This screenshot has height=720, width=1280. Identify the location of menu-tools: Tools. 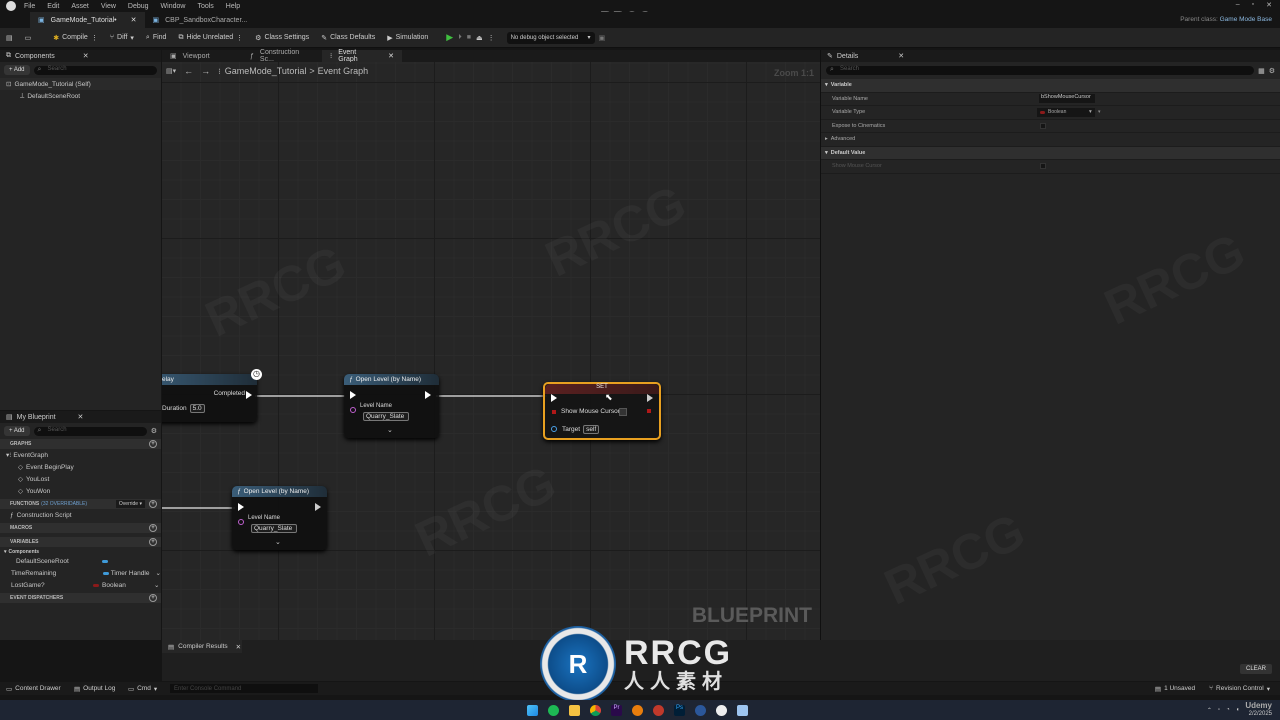
(205, 6).